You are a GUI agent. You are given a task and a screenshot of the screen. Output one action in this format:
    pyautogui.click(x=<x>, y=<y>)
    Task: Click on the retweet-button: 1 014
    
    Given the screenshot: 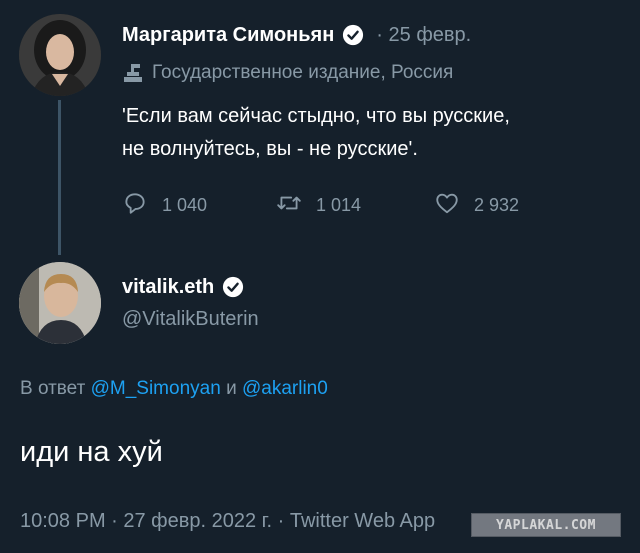 What is the action you would take?
    pyautogui.click(x=318, y=205)
    